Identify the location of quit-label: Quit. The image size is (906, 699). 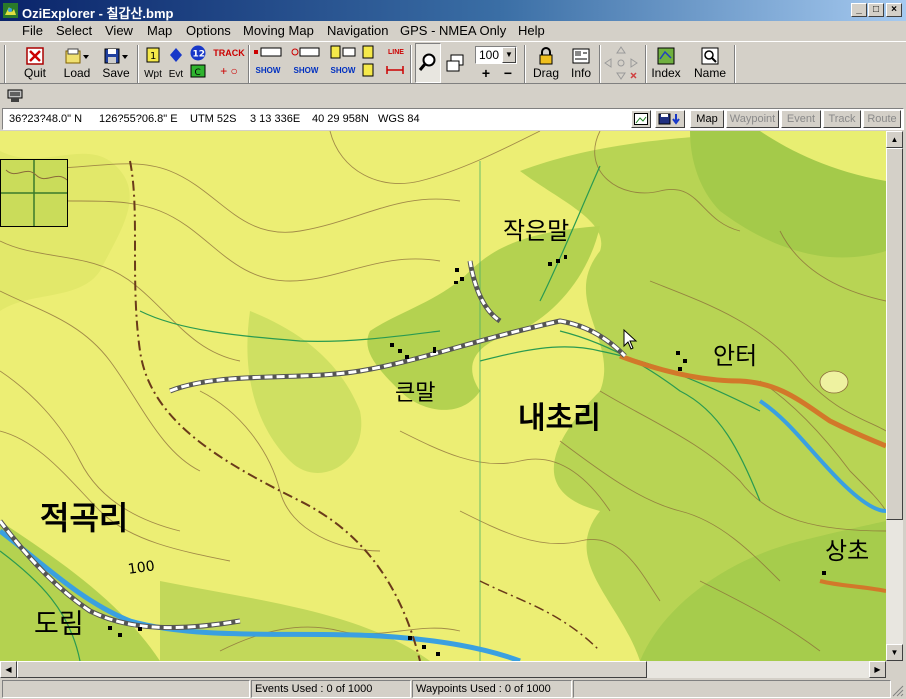
(34, 73).